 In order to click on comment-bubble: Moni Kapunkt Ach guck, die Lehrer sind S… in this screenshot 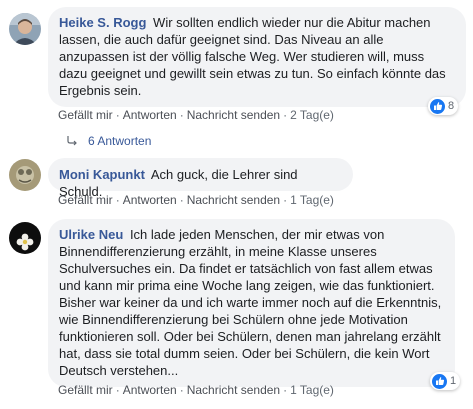, I will do `click(200, 178)`.